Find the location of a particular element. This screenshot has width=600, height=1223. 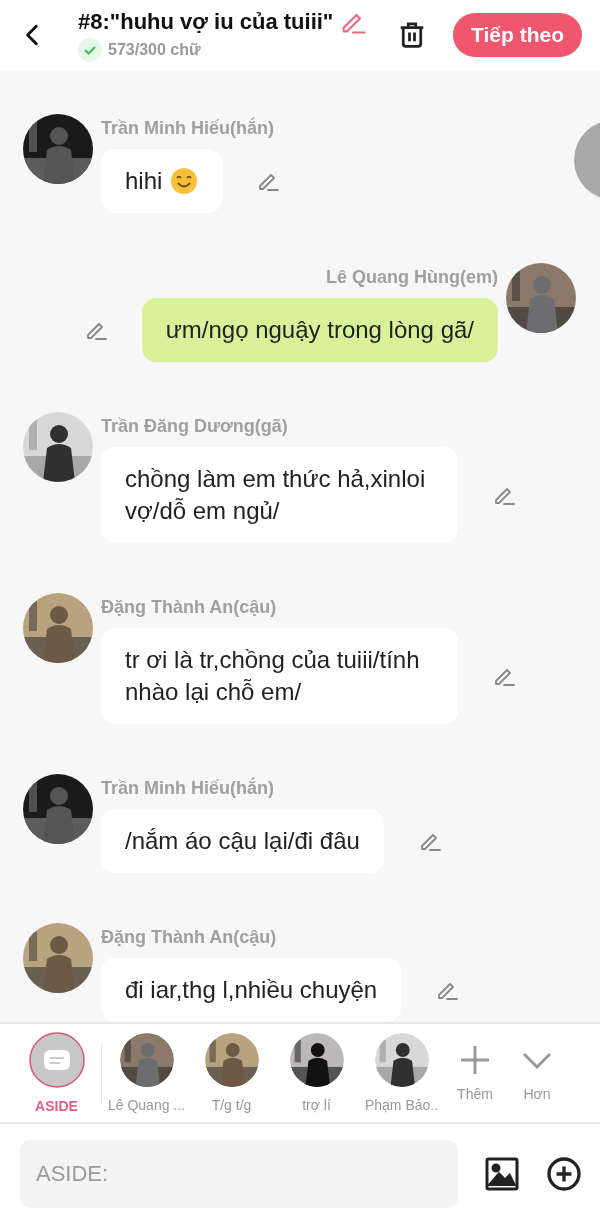

story-title: #8:"huhu vợ iu của tuiii" is located at coordinates (206, 22).